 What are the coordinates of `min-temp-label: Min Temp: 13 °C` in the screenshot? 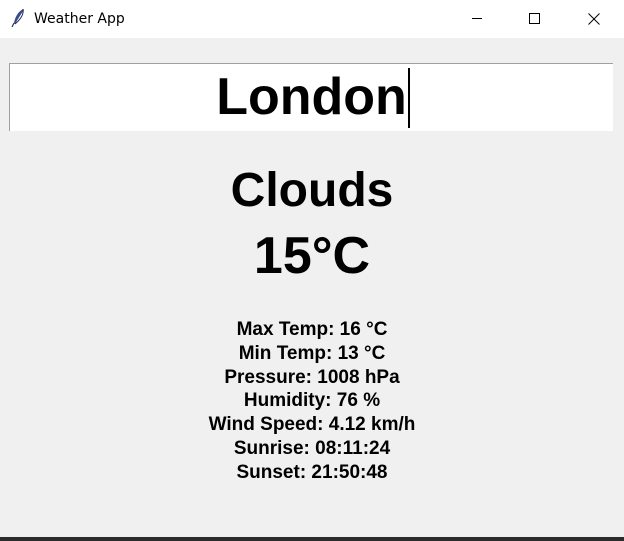 It's located at (312, 353).